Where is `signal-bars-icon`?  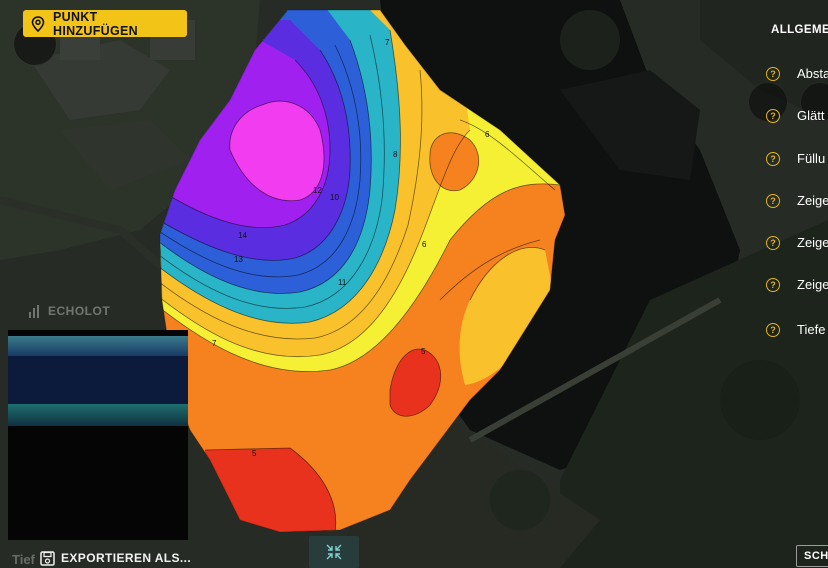 signal-bars-icon is located at coordinates (34, 311).